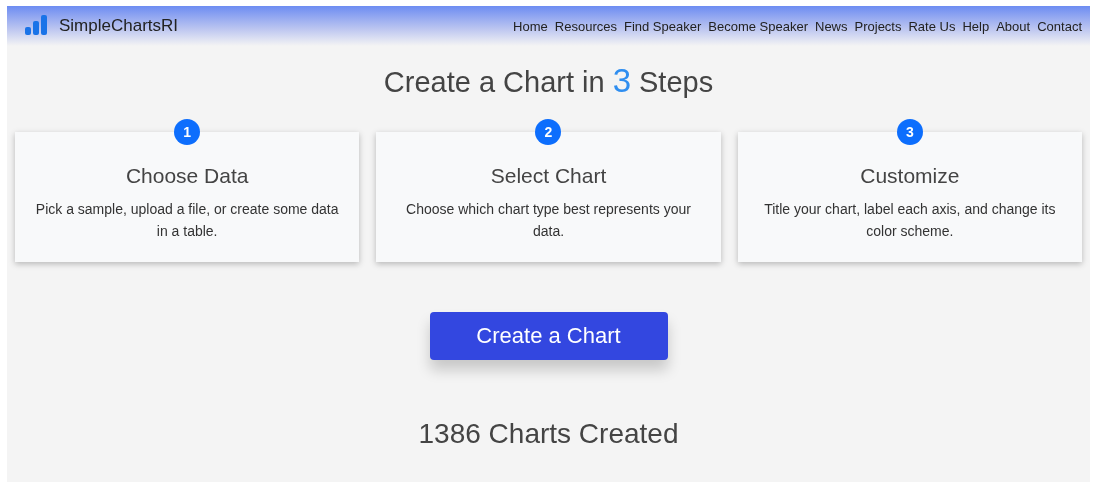 This screenshot has height=482, width=1094. Describe the element at coordinates (548, 220) in the screenshot. I see `step-description: Choose which chart type best represents your data.` at that location.